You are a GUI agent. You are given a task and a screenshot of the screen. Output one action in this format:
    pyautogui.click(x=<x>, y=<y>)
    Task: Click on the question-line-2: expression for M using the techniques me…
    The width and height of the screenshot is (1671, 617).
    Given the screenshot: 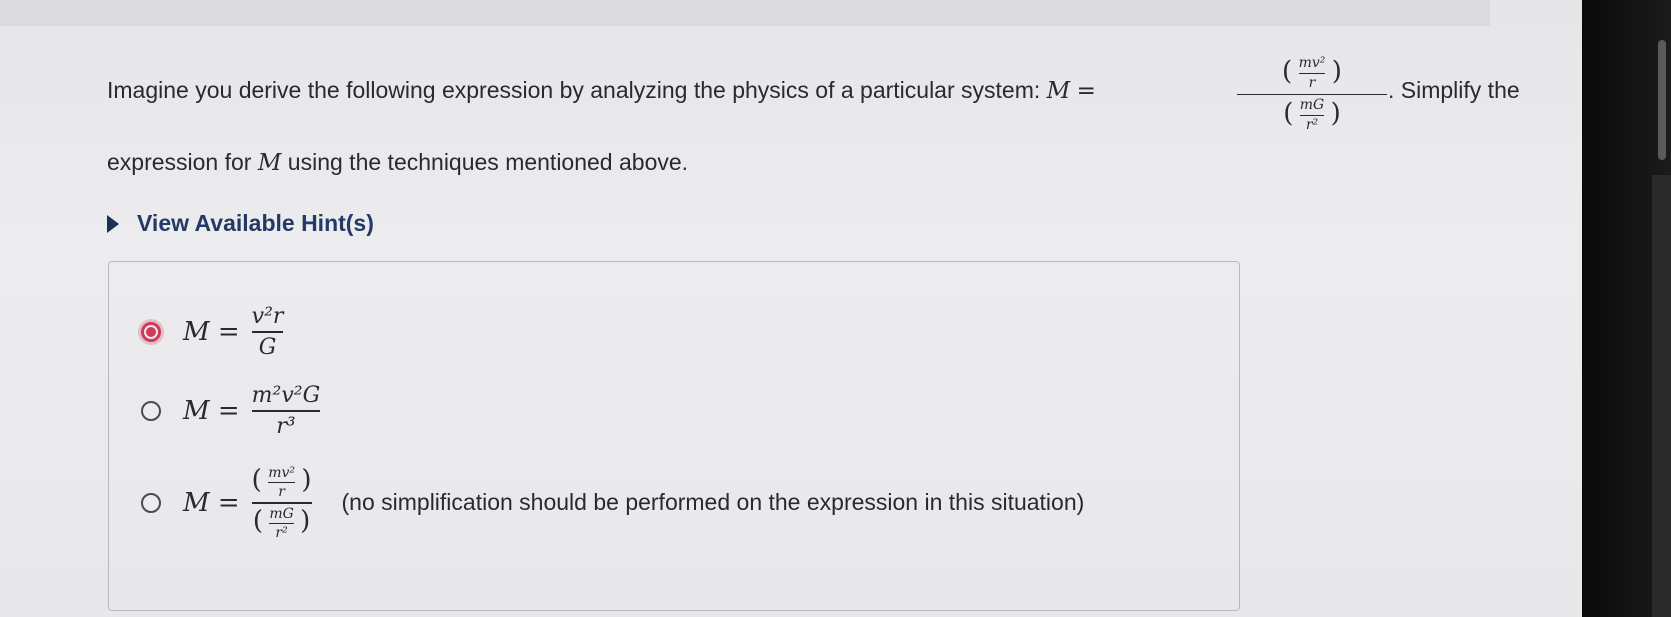 What is the action you would take?
    pyautogui.click(x=397, y=163)
    